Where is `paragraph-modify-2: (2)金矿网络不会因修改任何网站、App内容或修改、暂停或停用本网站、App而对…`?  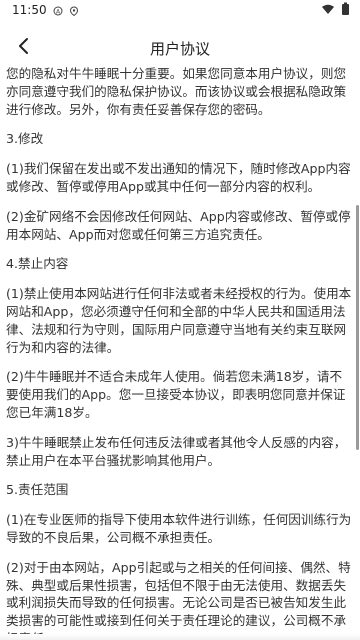 paragraph-modify-2: (2)金矿网络不会因修改任何网站、App内容或修改、暂停或停用本网站、App而对… is located at coordinates (178, 225).